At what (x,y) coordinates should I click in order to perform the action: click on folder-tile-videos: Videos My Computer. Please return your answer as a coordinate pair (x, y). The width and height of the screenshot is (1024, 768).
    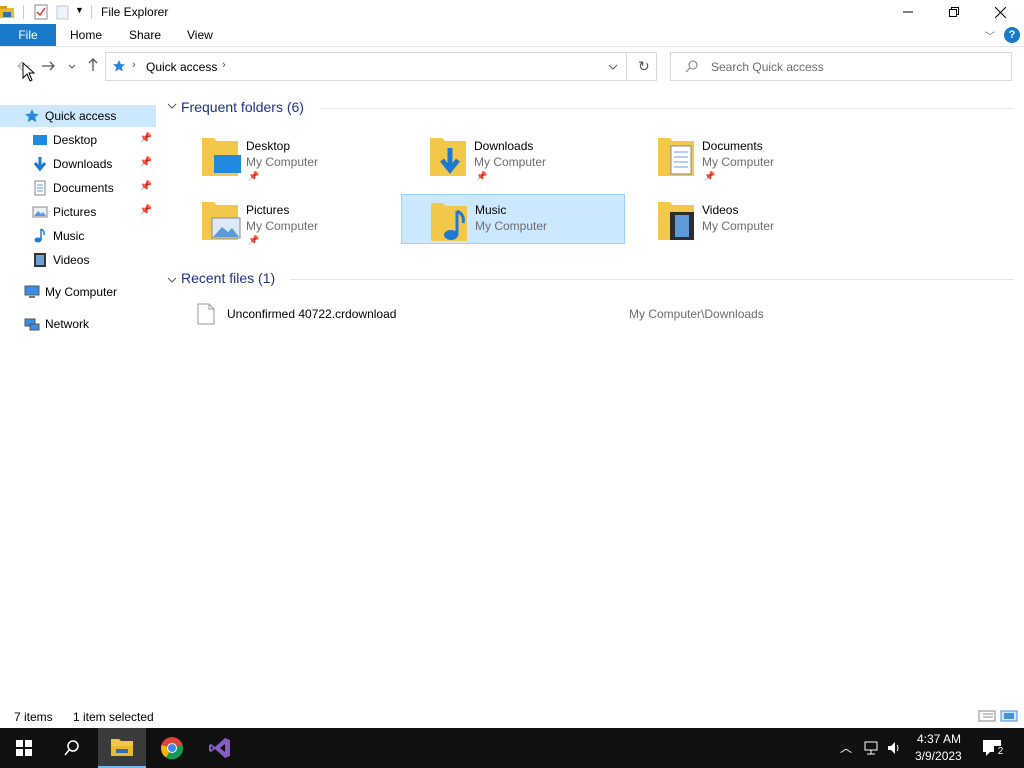
    Looking at the image, I should click on (768, 219).